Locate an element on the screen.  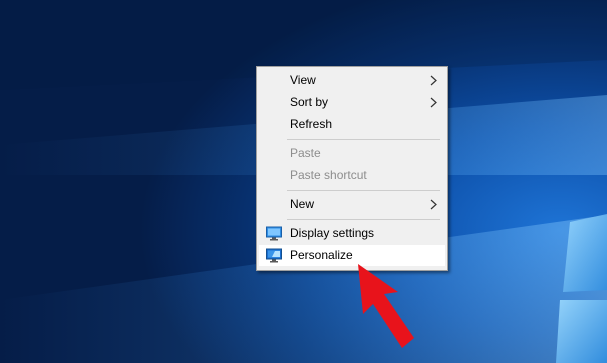
menu-item-label: Paste shortcut is located at coordinates (328, 175).